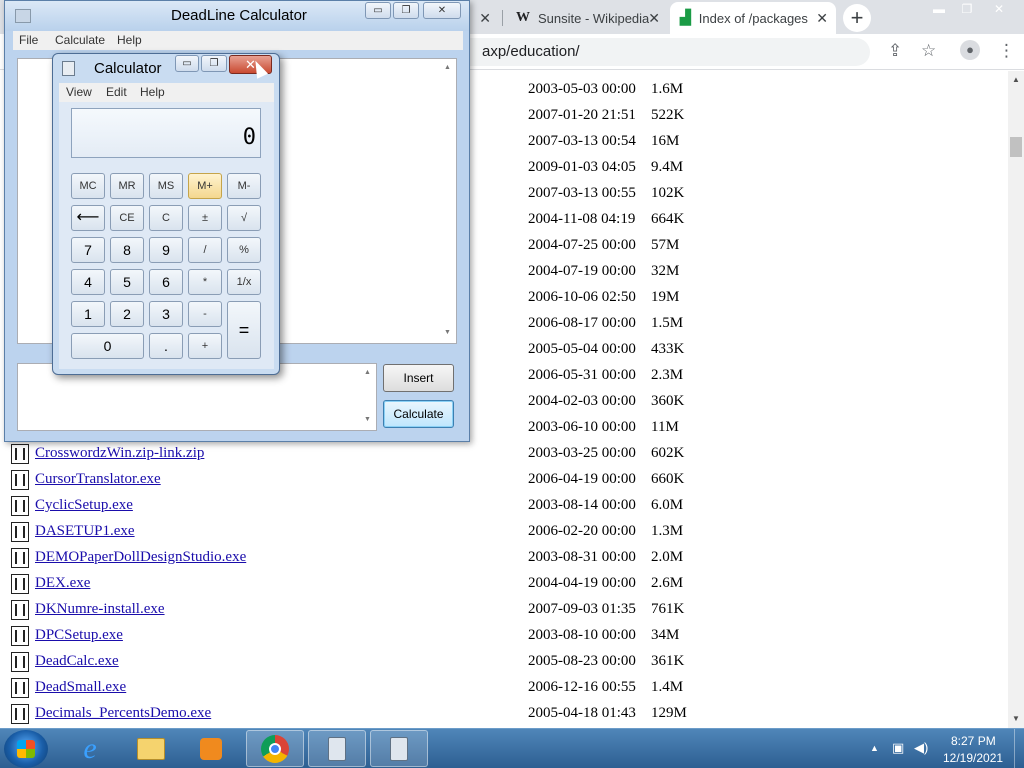  What do you see at coordinates (418, 414) in the screenshot?
I see `calculate-button: Calculate` at bounding box center [418, 414].